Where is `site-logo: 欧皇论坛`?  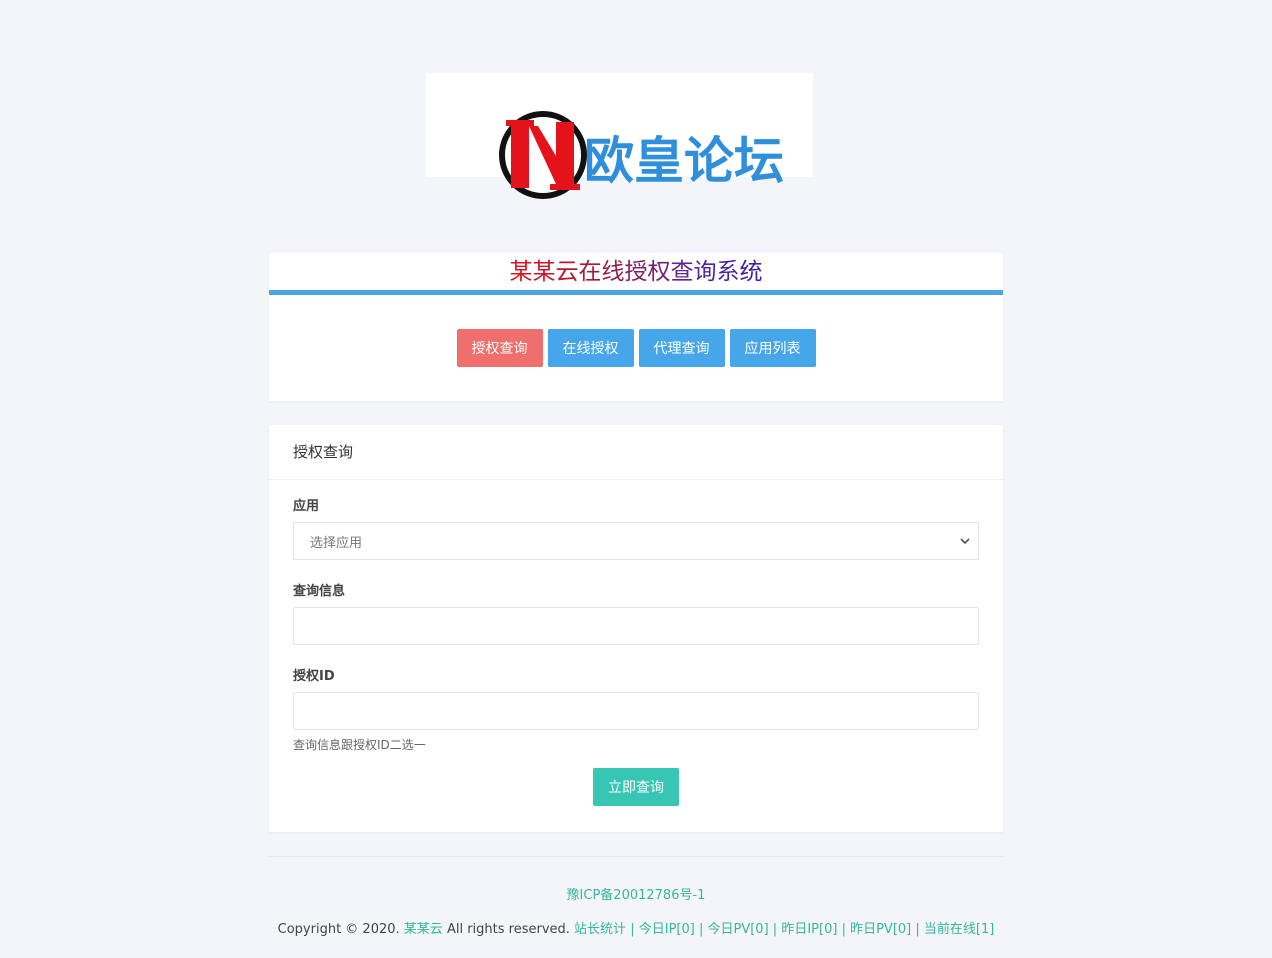
site-logo: 欧皇论坛 is located at coordinates (641, 155).